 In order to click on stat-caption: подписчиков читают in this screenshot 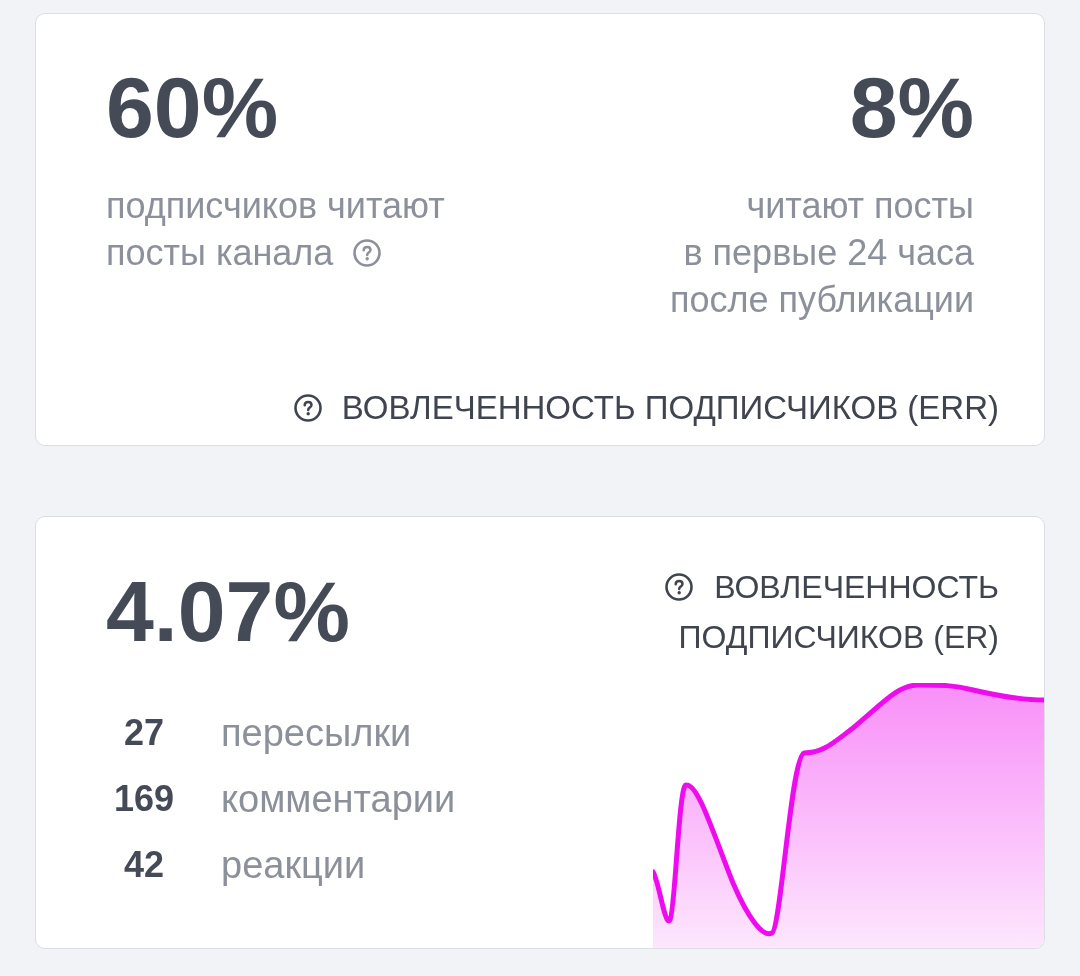, I will do `click(275, 206)`.